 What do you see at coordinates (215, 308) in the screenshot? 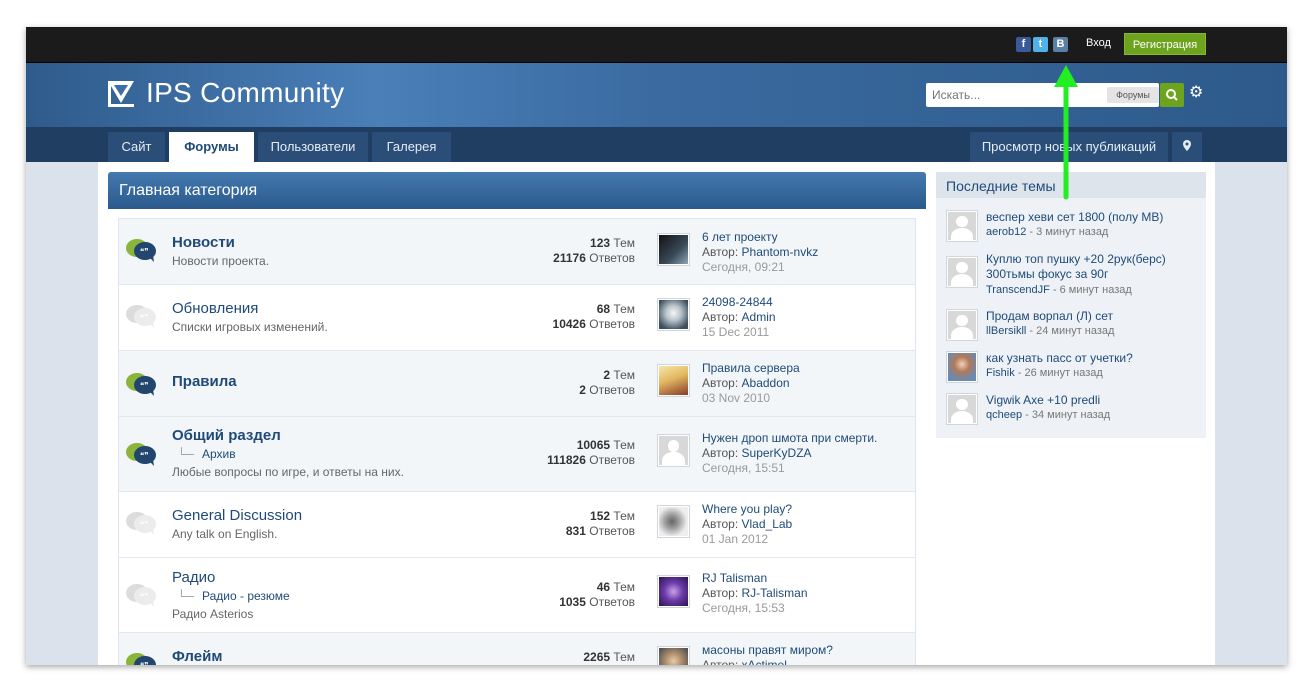
I see `forum-name-link: Обновления` at bounding box center [215, 308].